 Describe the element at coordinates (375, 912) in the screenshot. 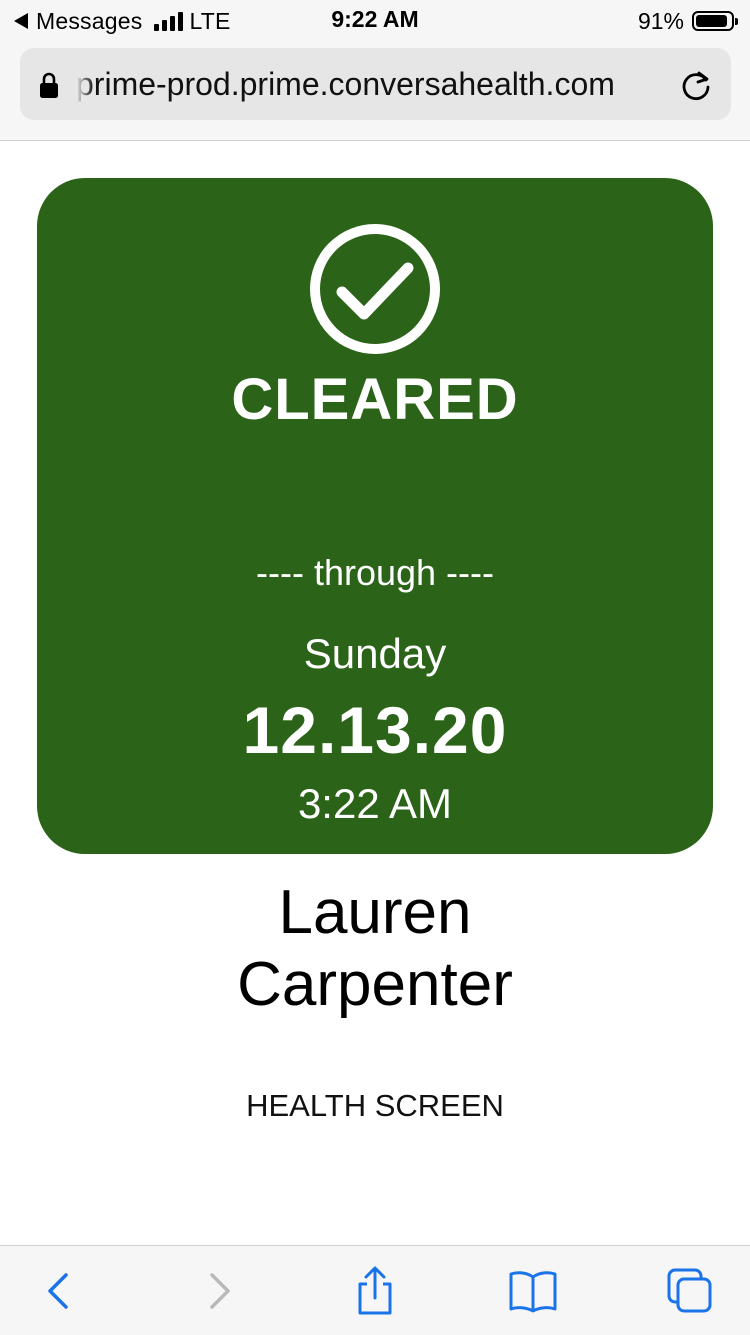

I see `first-name: Lauren` at that location.